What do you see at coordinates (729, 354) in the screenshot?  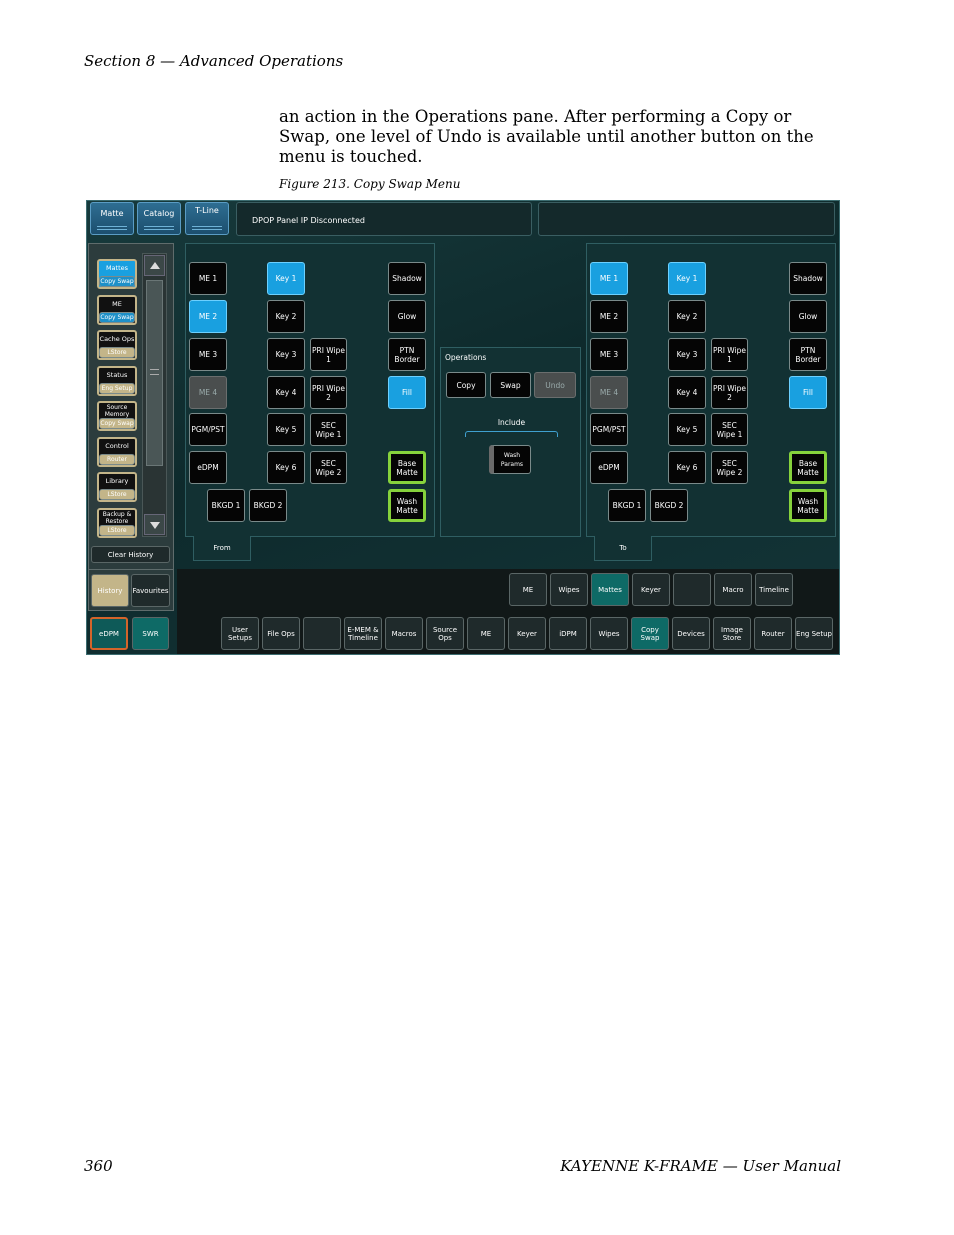 I see `to-pri-wipe-1-button: PRI Wipe 1` at bounding box center [729, 354].